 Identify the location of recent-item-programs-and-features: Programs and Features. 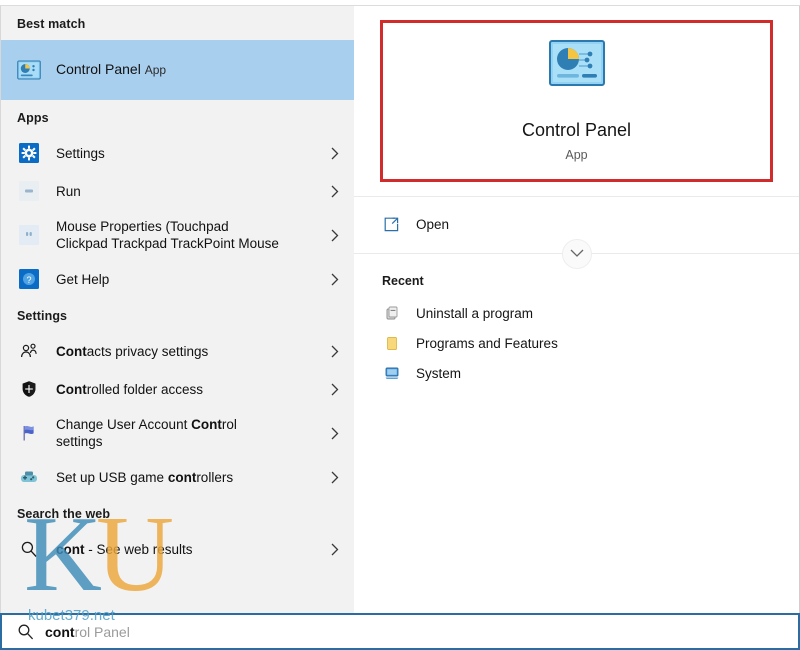
(576, 343).